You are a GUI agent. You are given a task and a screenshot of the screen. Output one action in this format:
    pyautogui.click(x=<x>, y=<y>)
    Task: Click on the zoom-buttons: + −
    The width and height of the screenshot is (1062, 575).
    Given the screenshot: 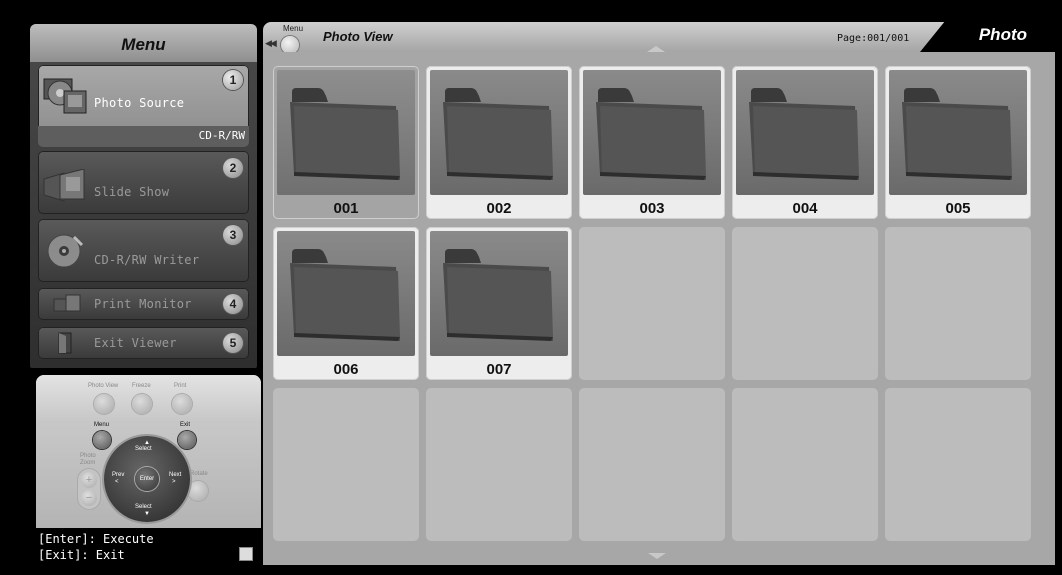 What is the action you would take?
    pyautogui.click(x=89, y=489)
    